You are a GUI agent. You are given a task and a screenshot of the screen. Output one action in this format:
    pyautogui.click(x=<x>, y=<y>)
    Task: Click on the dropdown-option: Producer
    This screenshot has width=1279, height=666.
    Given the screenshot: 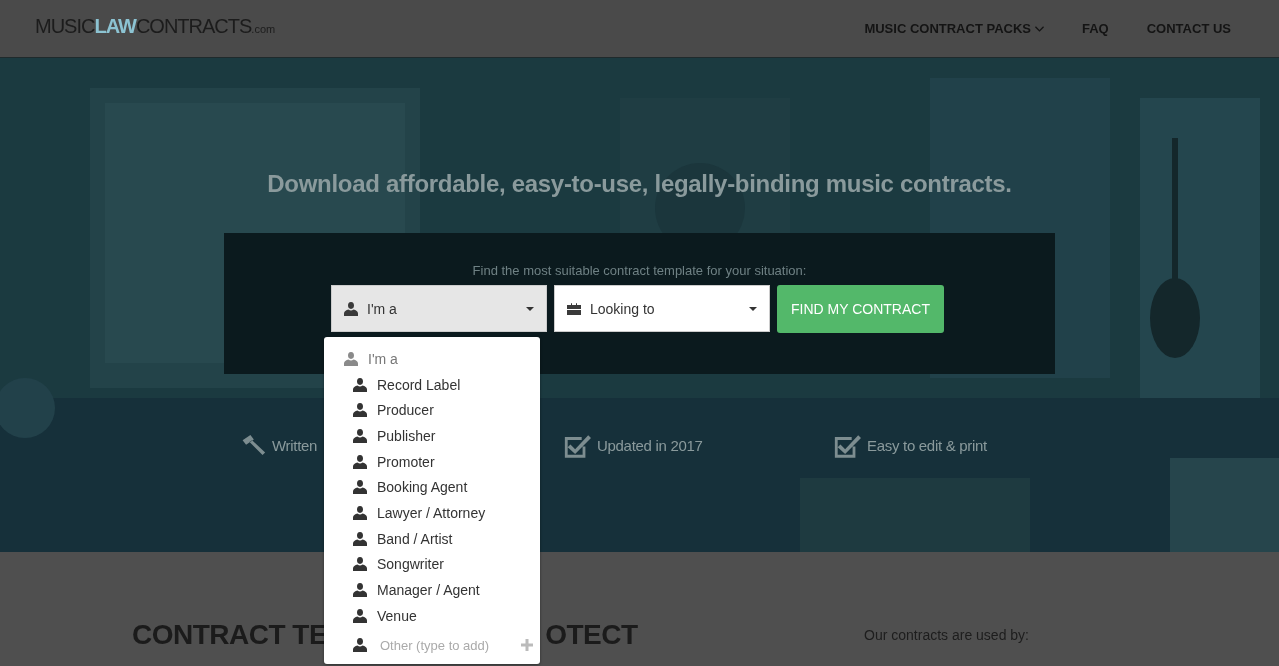 What is the action you would take?
    pyautogui.click(x=432, y=410)
    